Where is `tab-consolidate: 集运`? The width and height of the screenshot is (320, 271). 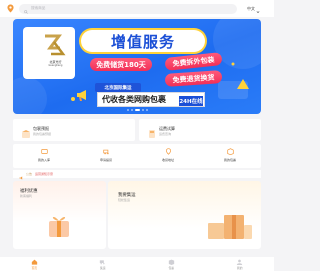
tab-consolidate: 集运 is located at coordinates (103, 264).